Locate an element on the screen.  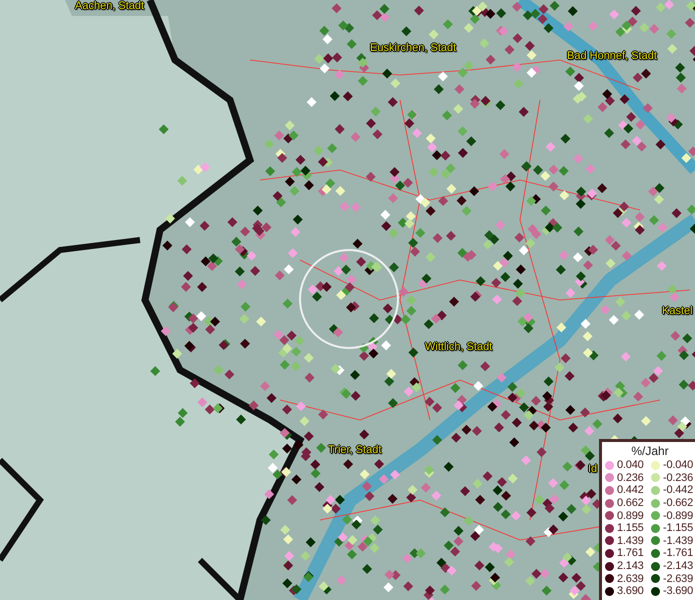
legend-value: -0.442 is located at coordinates (678, 490).